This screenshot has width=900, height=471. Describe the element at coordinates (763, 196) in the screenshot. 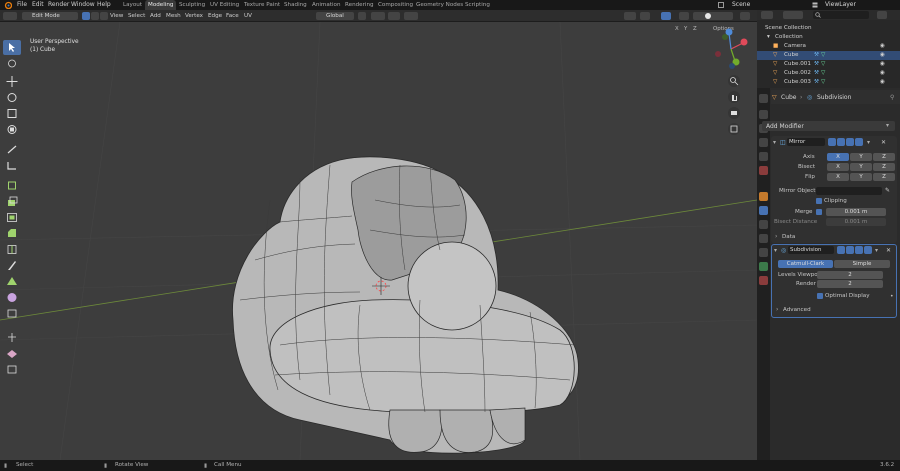

I see `object-tab-icon` at that location.